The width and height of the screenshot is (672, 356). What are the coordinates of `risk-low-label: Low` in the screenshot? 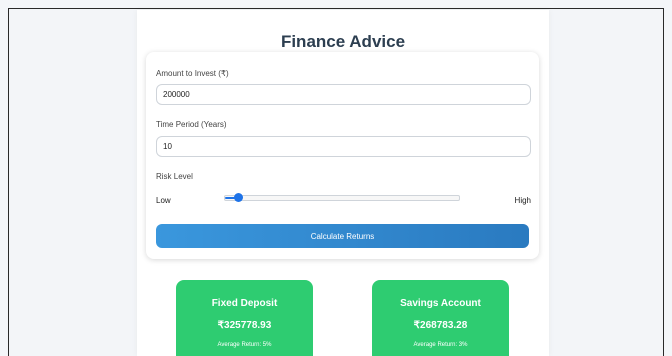 It's located at (163, 200).